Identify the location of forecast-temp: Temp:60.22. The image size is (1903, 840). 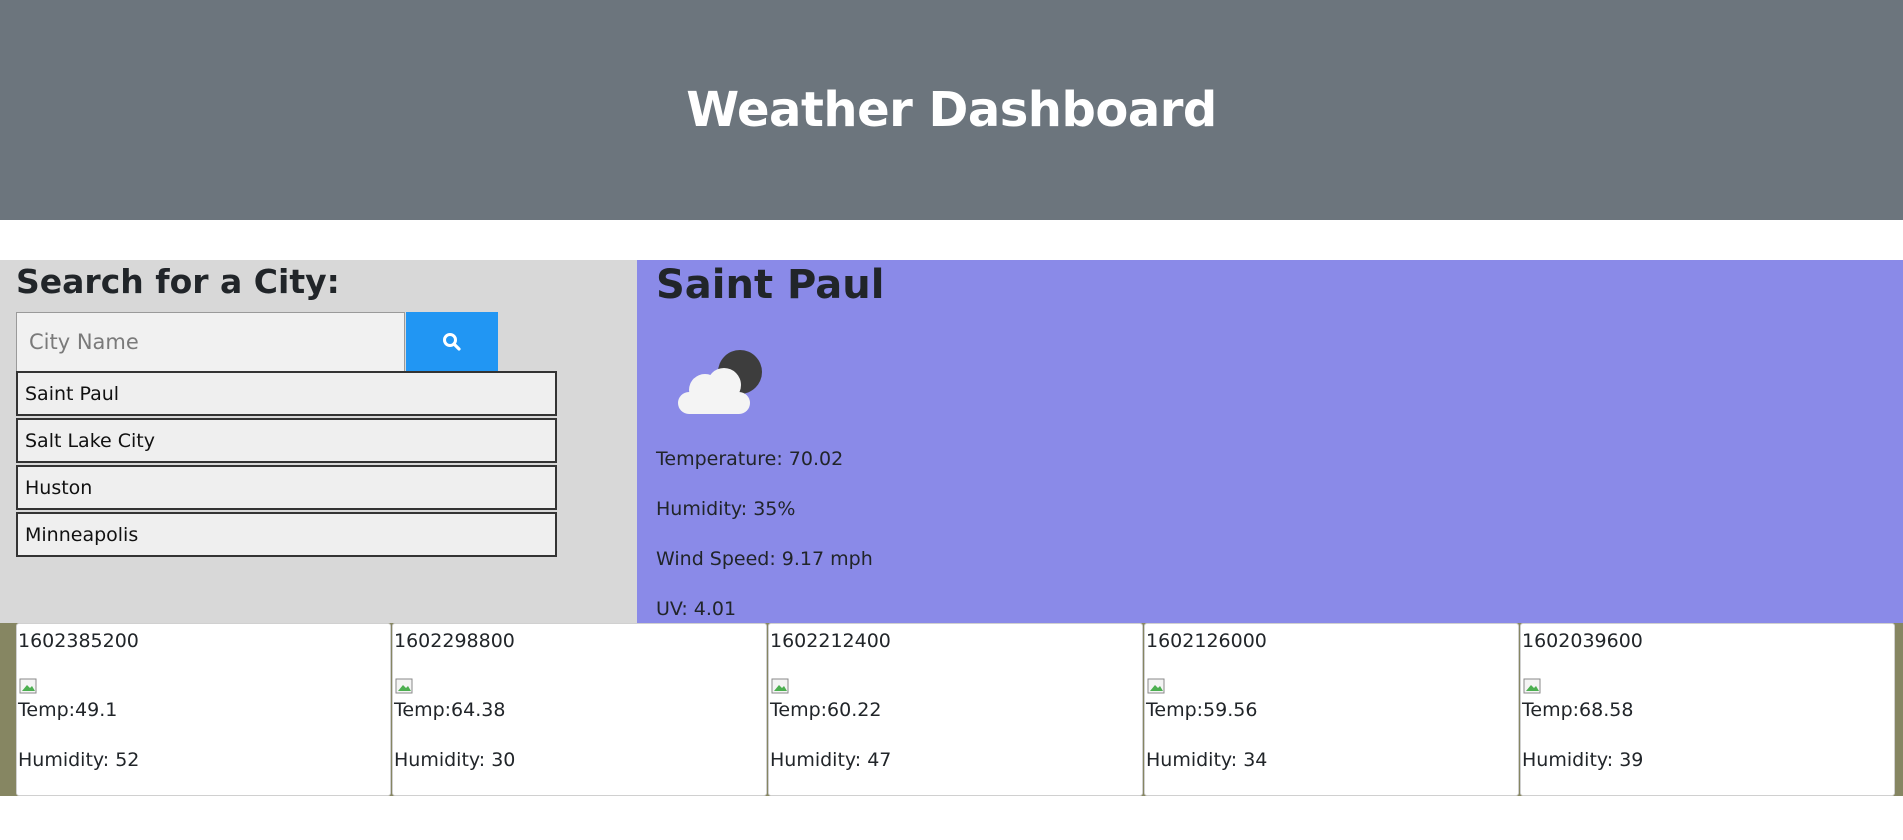
(826, 710).